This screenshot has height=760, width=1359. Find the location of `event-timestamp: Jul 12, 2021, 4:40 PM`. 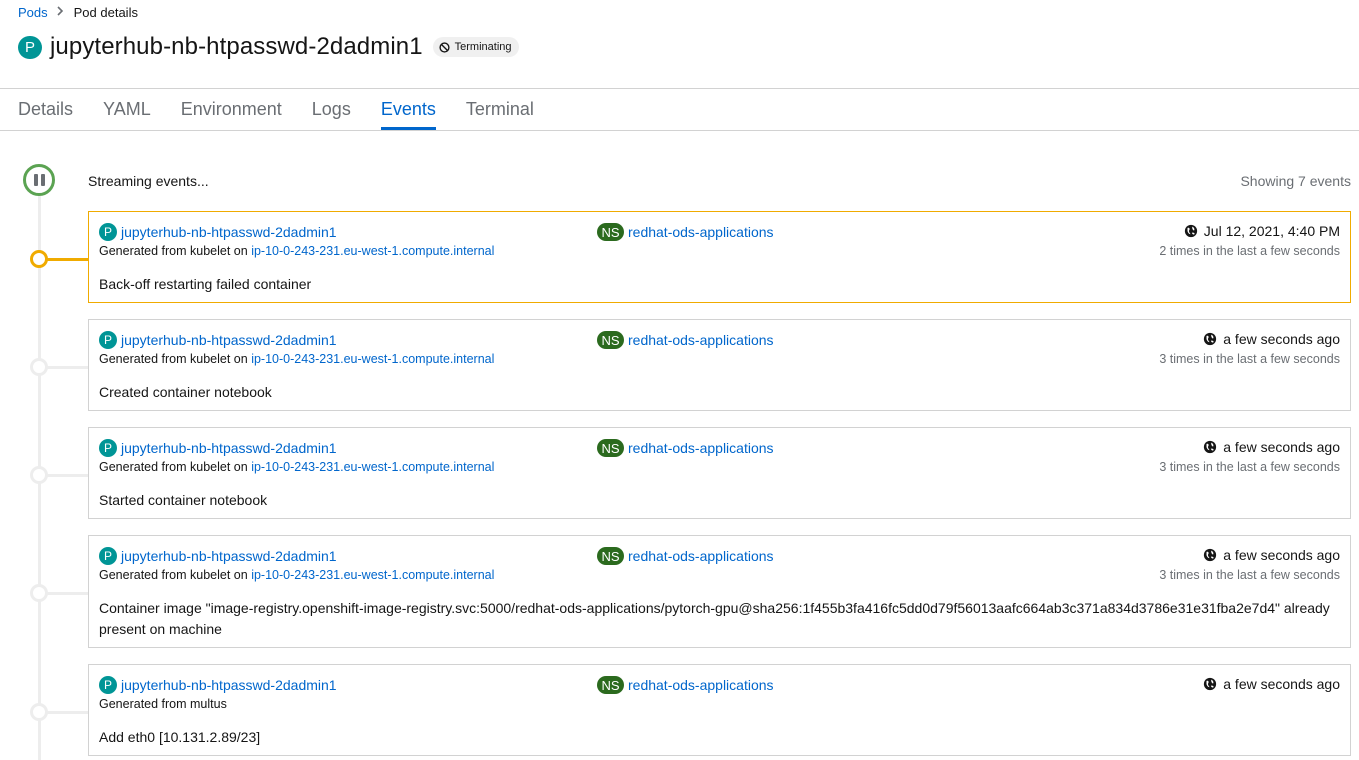

event-timestamp: Jul 12, 2021, 4:40 PM is located at coordinates (1271, 231).